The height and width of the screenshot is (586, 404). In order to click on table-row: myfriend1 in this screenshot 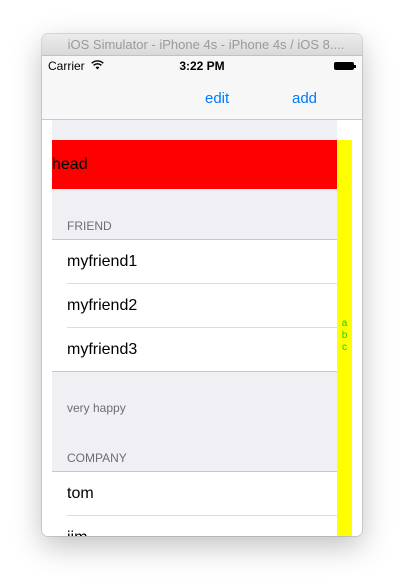, I will do `click(194, 262)`.